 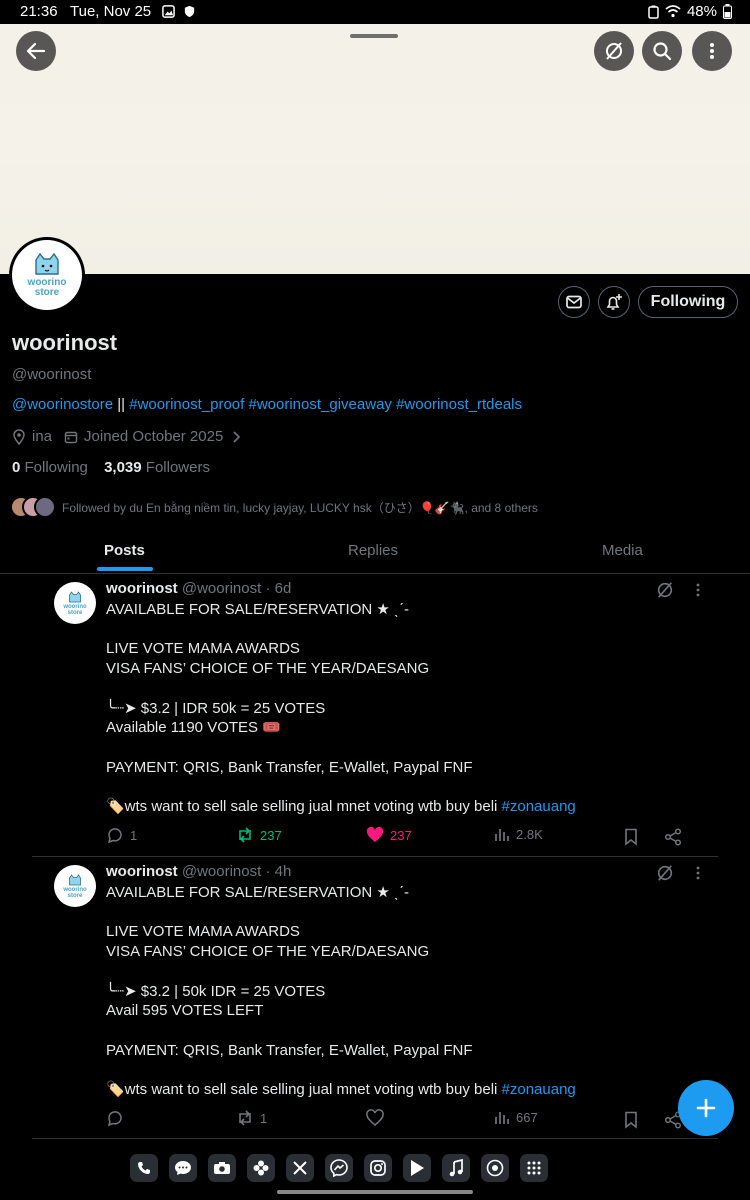 I want to click on compose-post-button, so click(x=706, y=1108).